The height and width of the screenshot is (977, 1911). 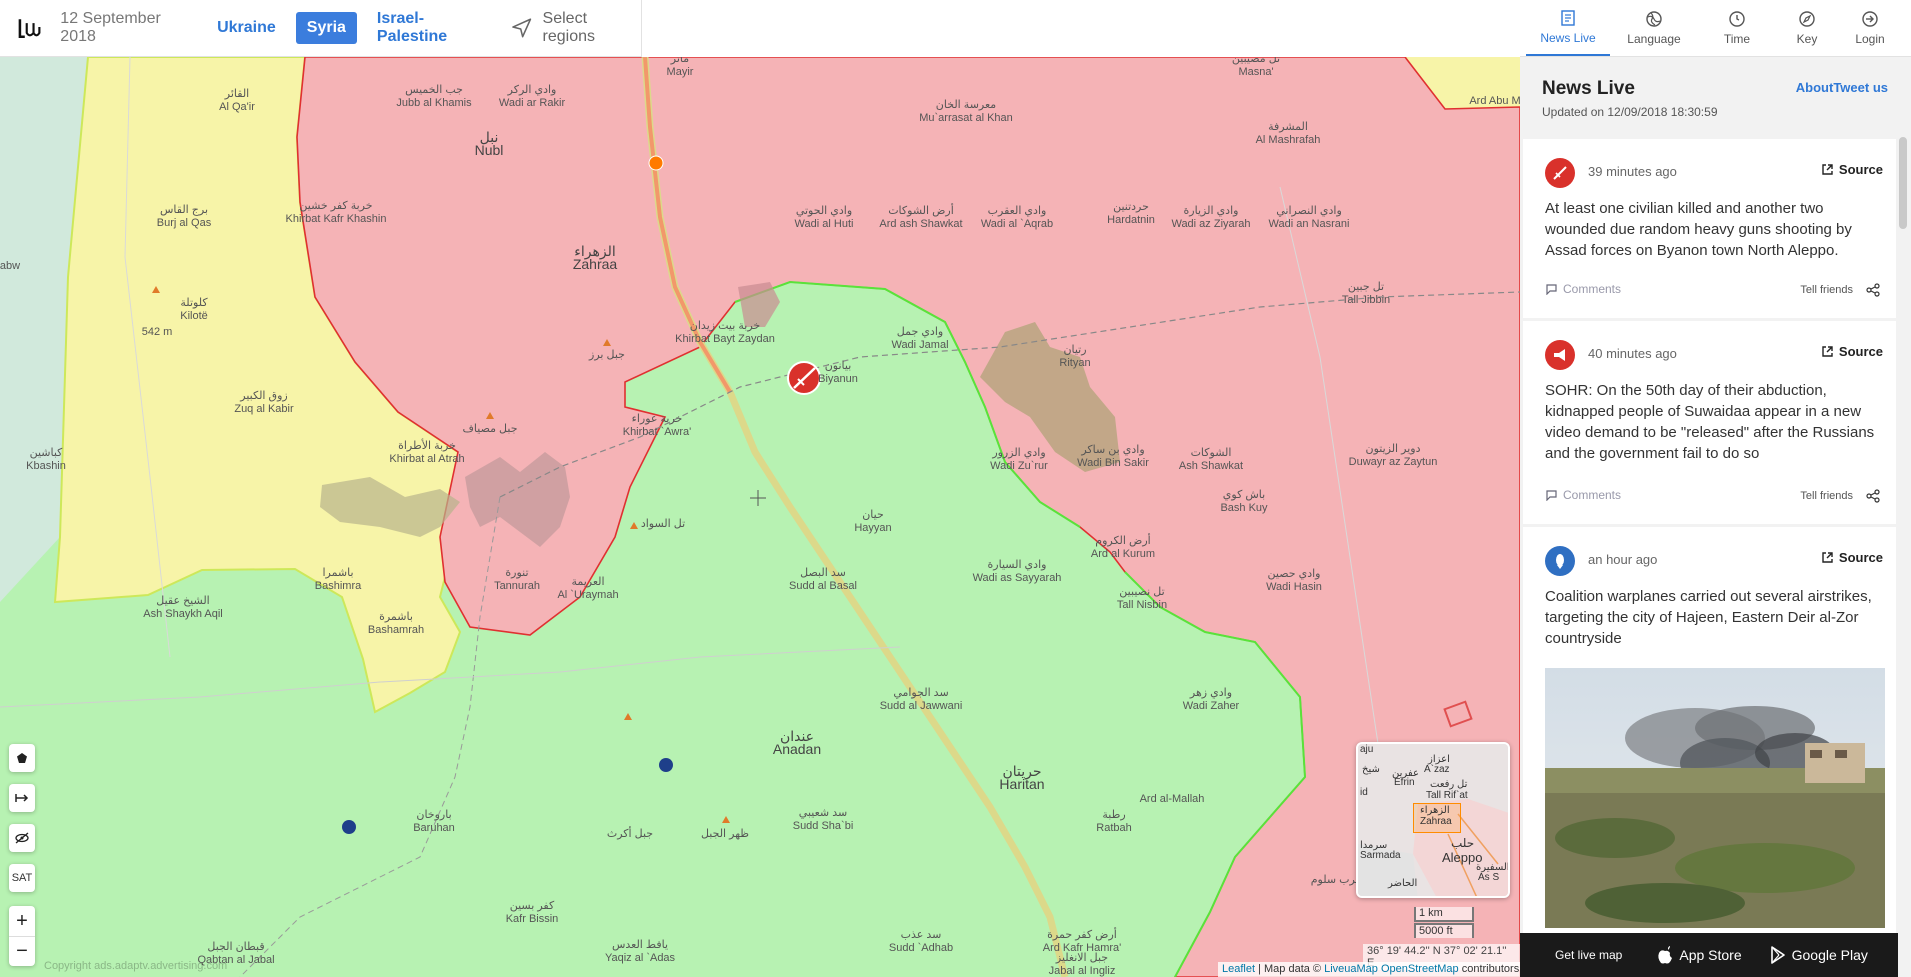 What do you see at coordinates (10, 266) in the screenshot?
I see `map-label-abw: abw` at bounding box center [10, 266].